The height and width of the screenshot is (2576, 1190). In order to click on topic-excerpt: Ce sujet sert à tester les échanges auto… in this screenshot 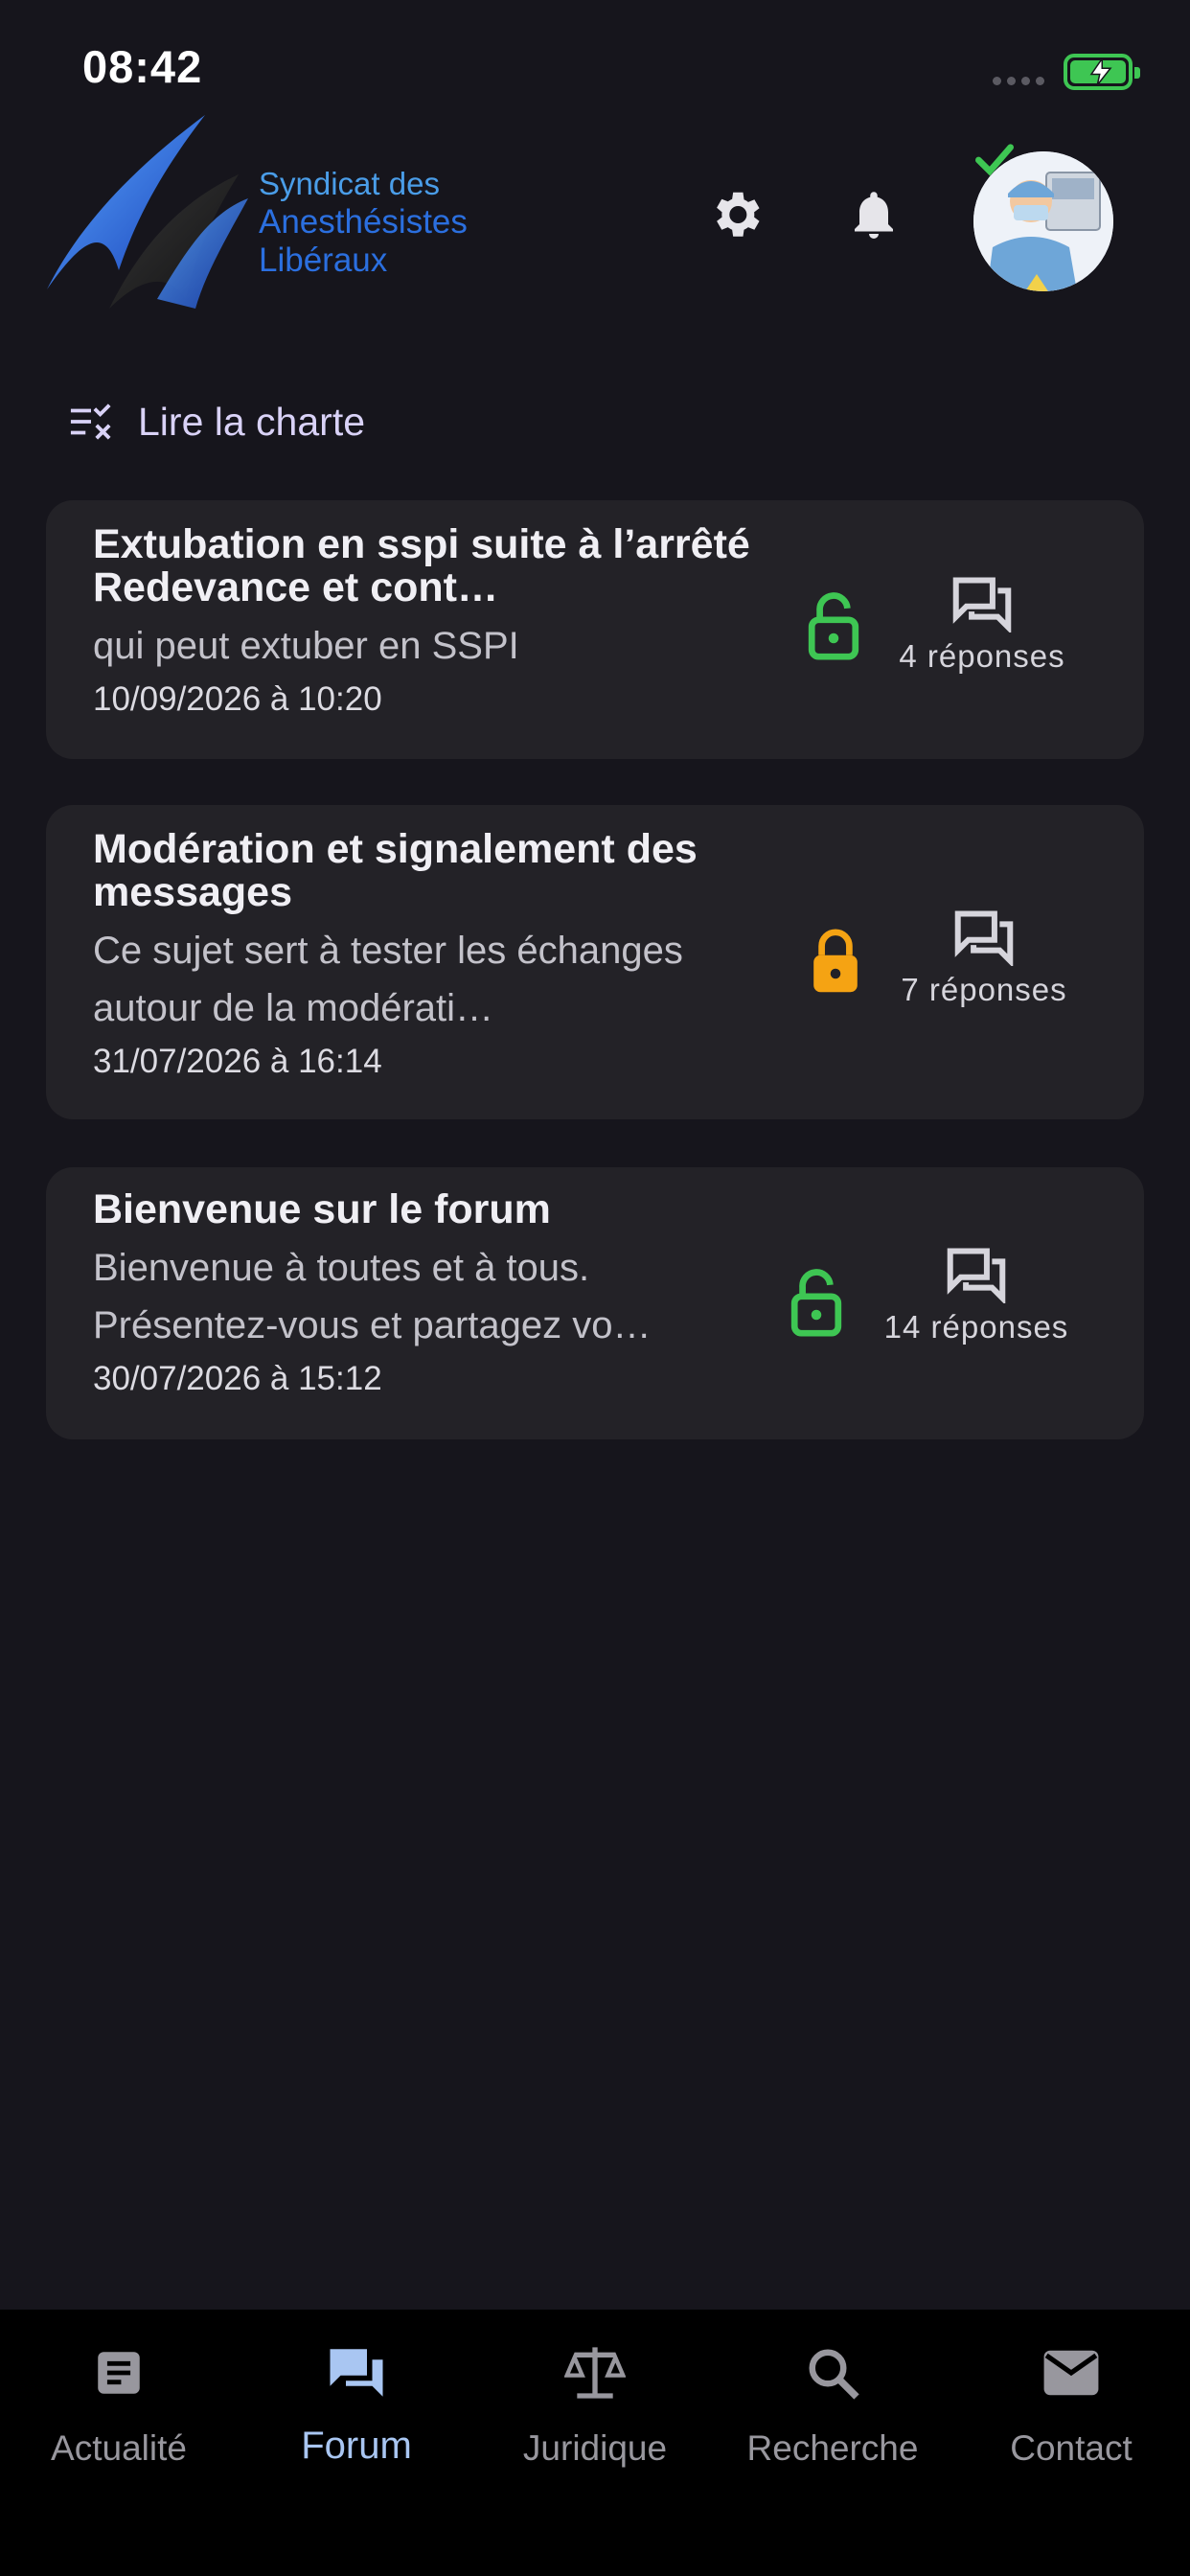, I will do `click(388, 979)`.